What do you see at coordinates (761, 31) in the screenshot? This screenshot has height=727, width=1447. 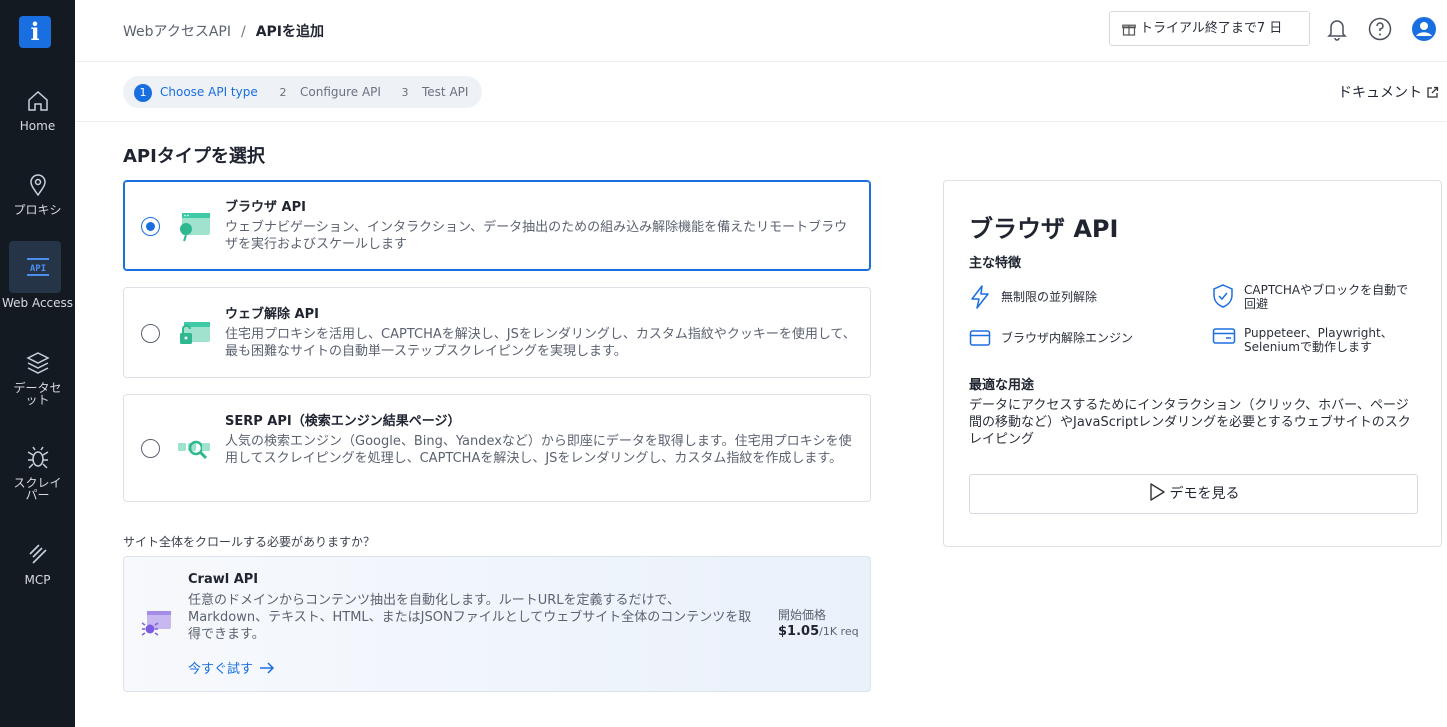 I see `top-bar: WebアクセスAPI / APIを追加 トライアル終了まで7 日` at bounding box center [761, 31].